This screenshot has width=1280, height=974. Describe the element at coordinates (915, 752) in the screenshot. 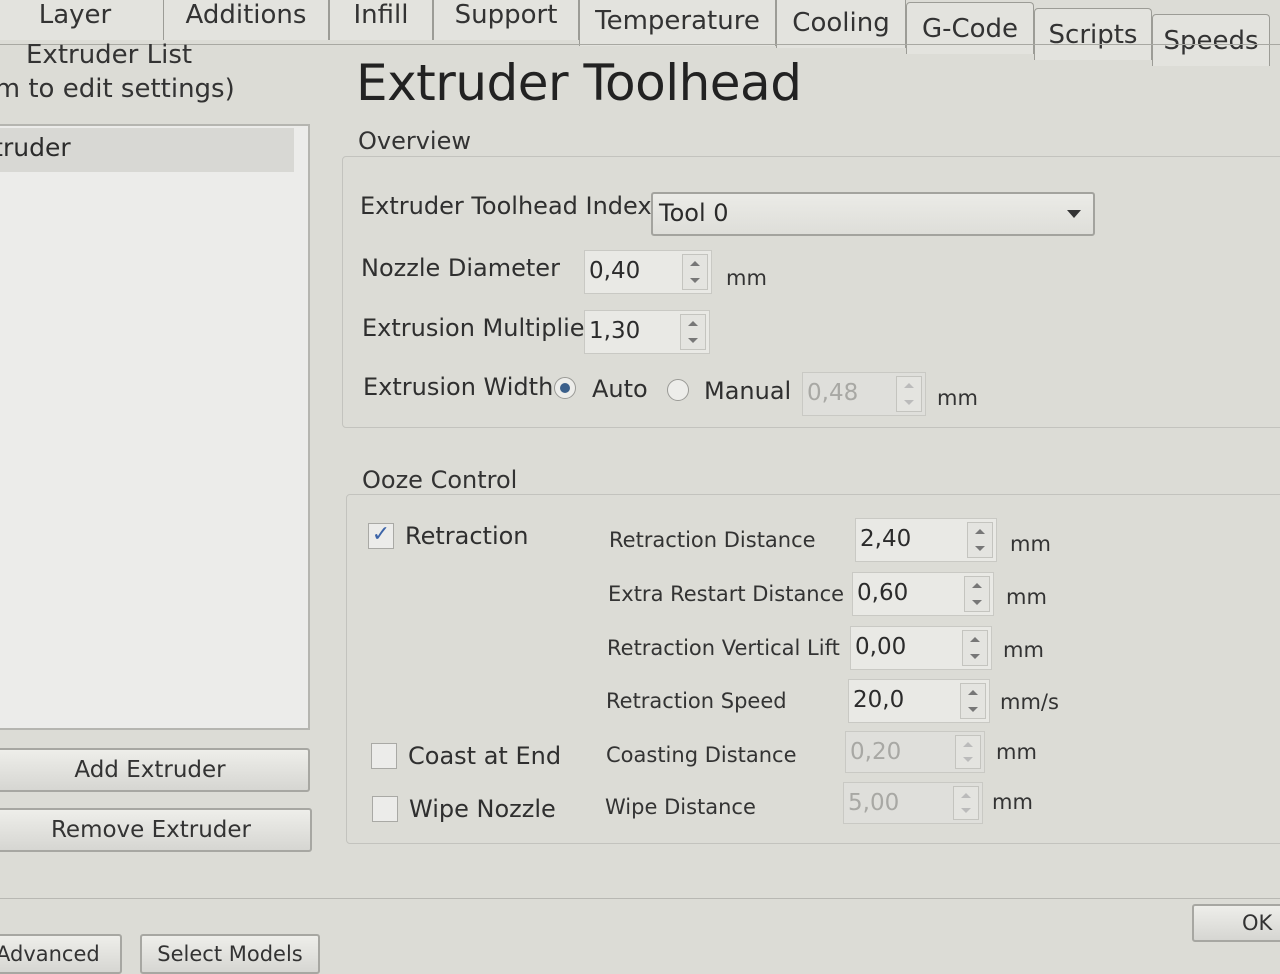

I see `coasting-distance-spinbox: 0,20` at that location.